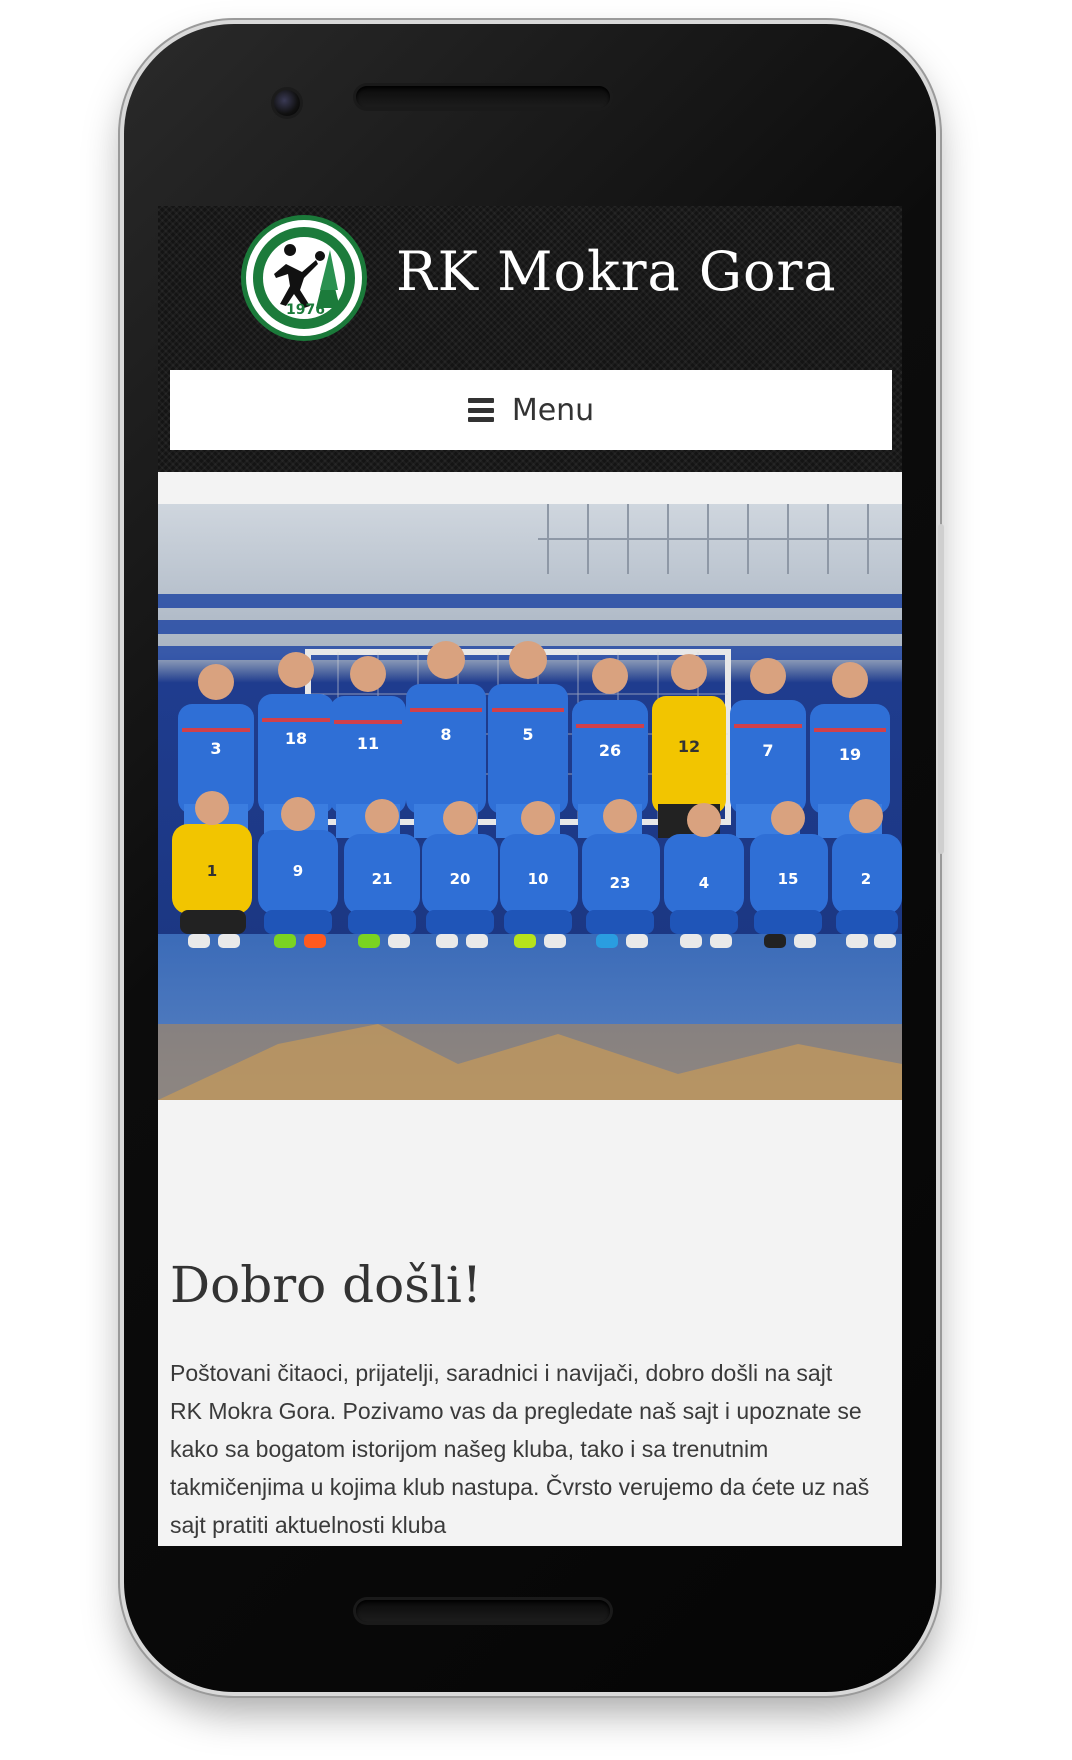 The width and height of the screenshot is (1072, 1760). Describe the element at coordinates (704, 883) in the screenshot. I see `svg-text: 4` at that location.